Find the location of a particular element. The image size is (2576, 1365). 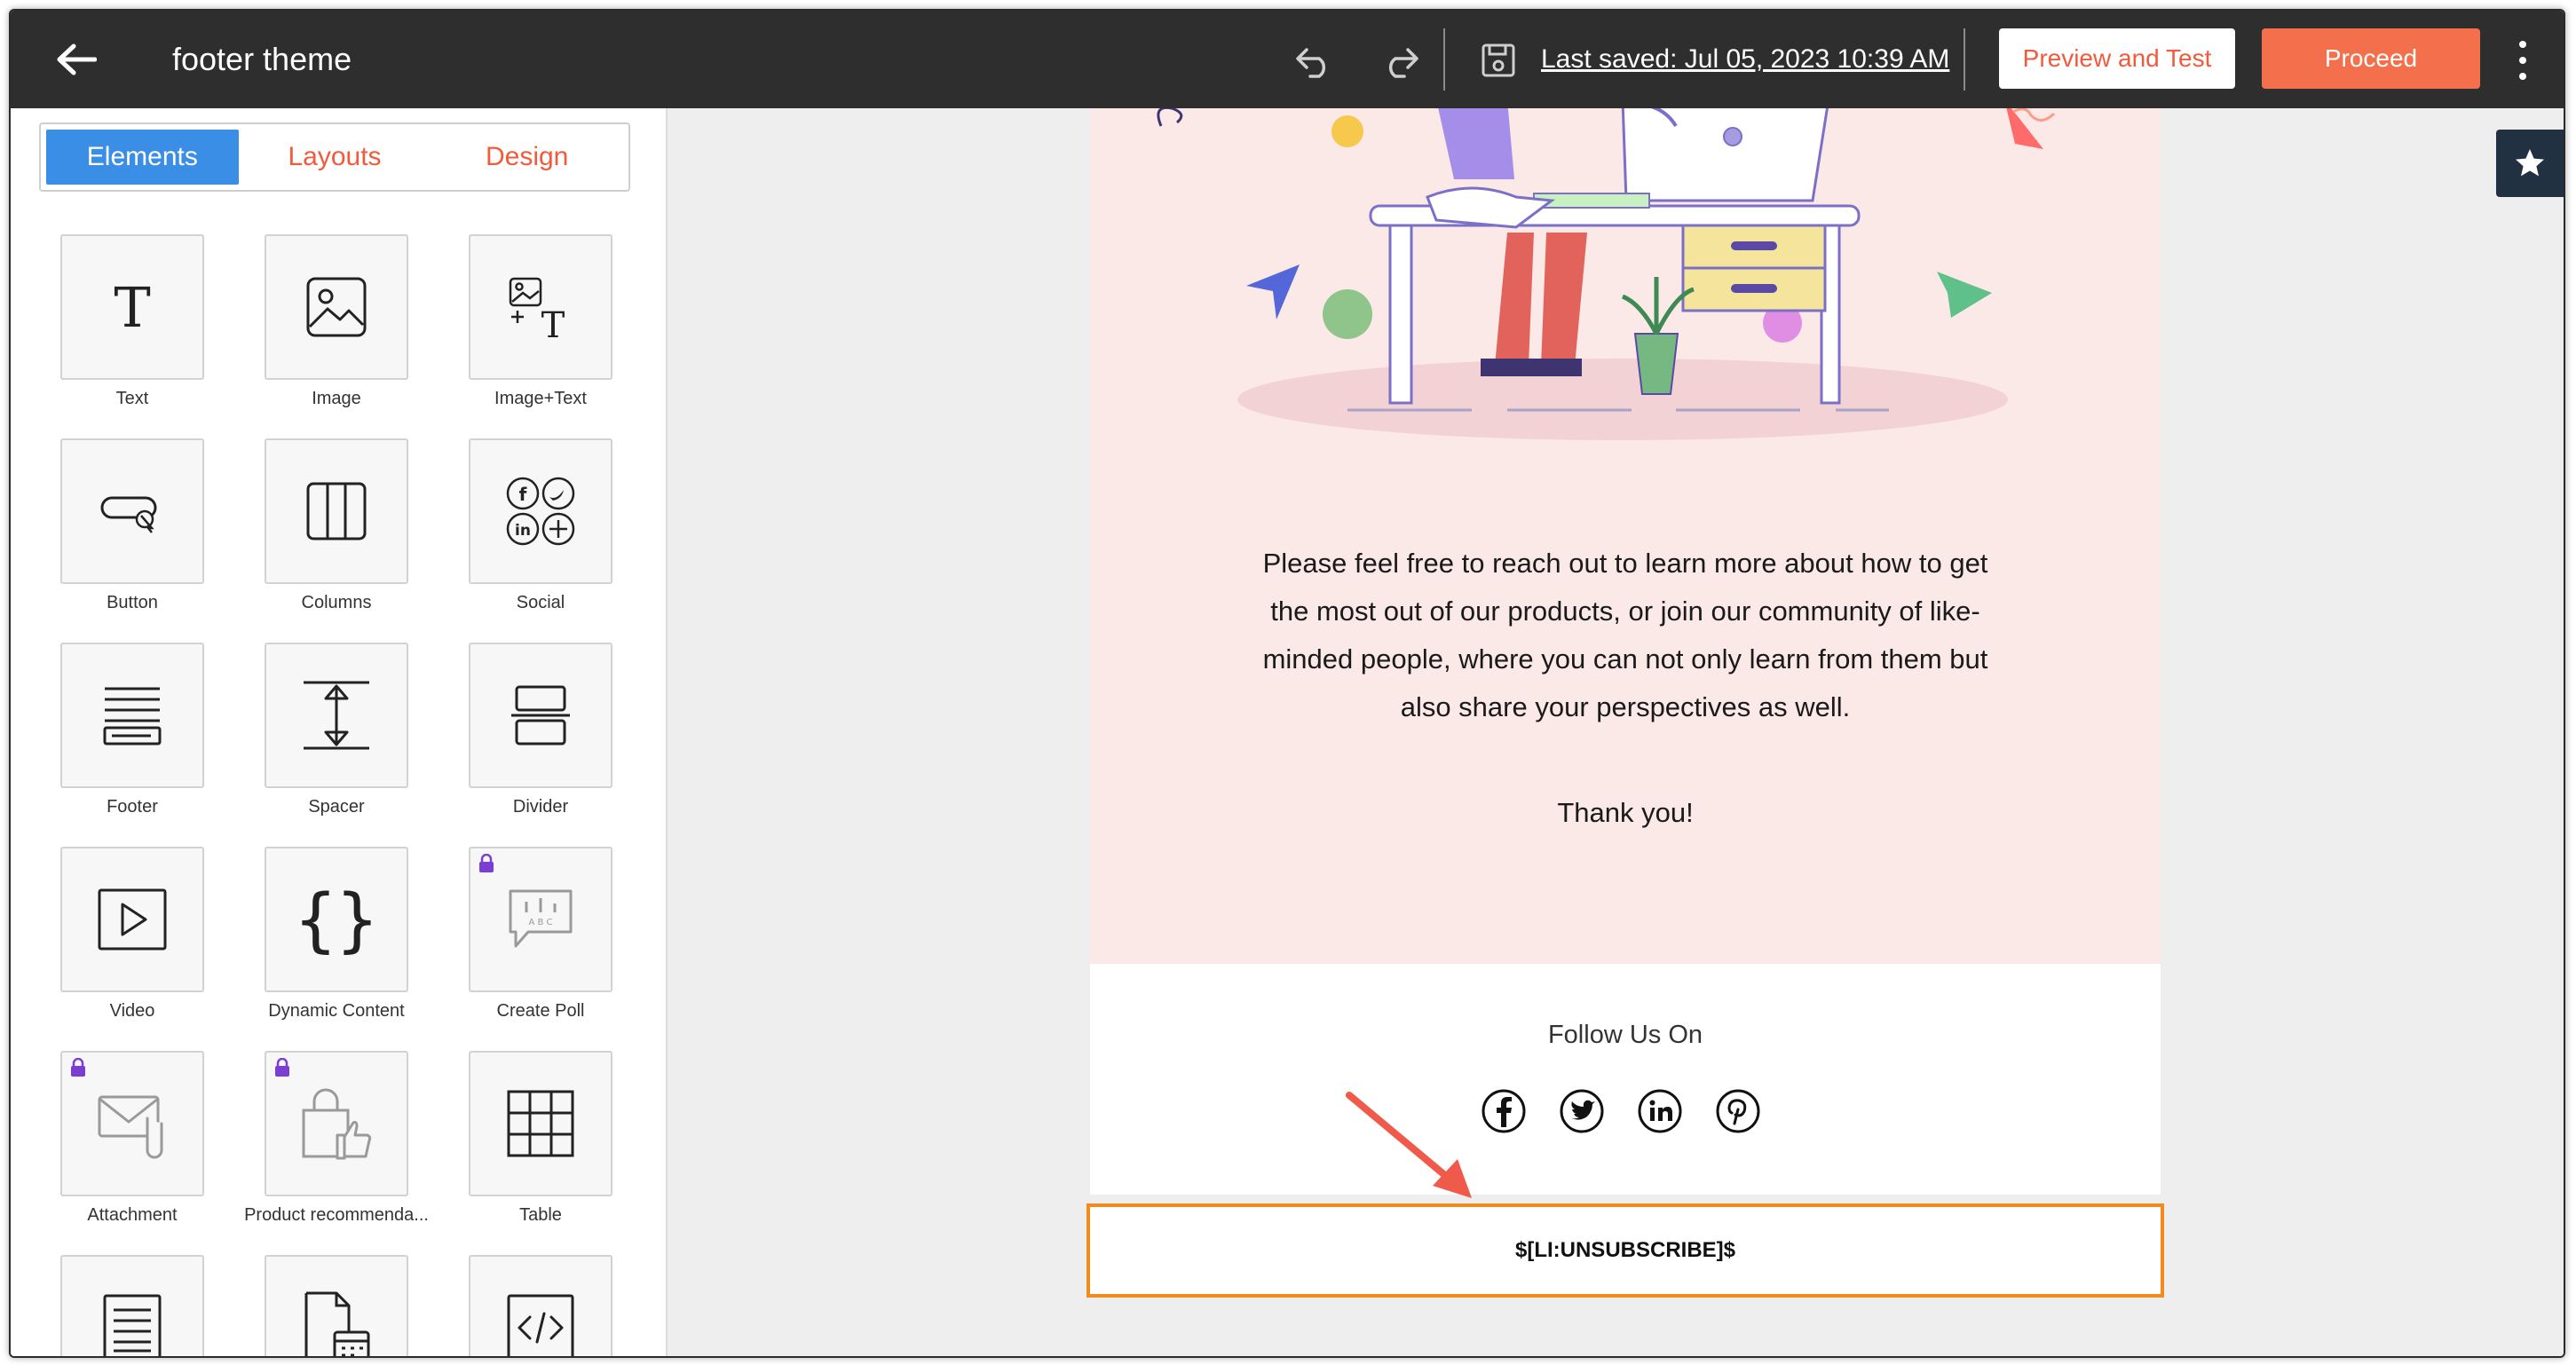

image-icon is located at coordinates (336, 307).